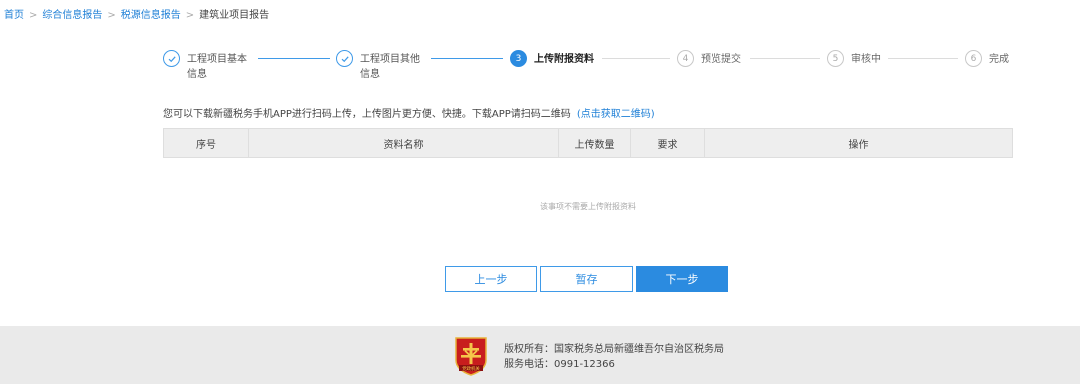  What do you see at coordinates (588, 206) in the screenshot?
I see `table-empty-message: 该事项不需要上传附报资料` at bounding box center [588, 206].